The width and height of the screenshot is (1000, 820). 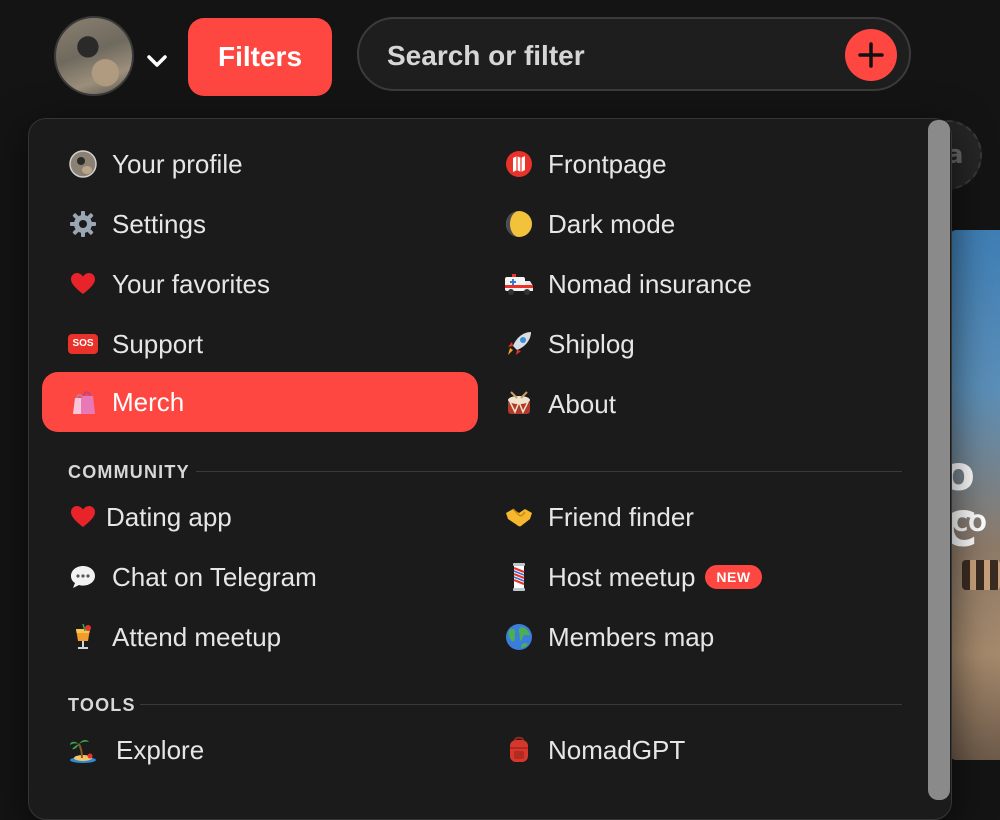 I want to click on menu-item-merch: Merch, so click(x=260, y=402).